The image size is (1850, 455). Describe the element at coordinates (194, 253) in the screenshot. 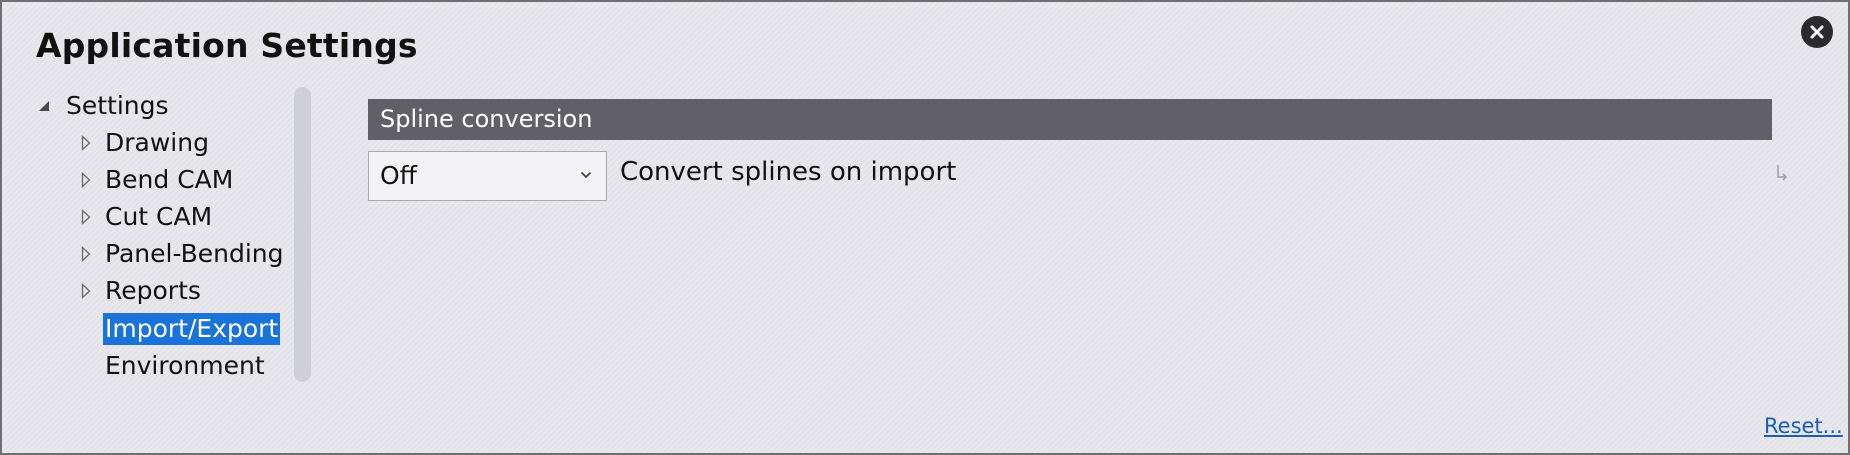

I see `tree-item-label: Panel-Bending` at that location.